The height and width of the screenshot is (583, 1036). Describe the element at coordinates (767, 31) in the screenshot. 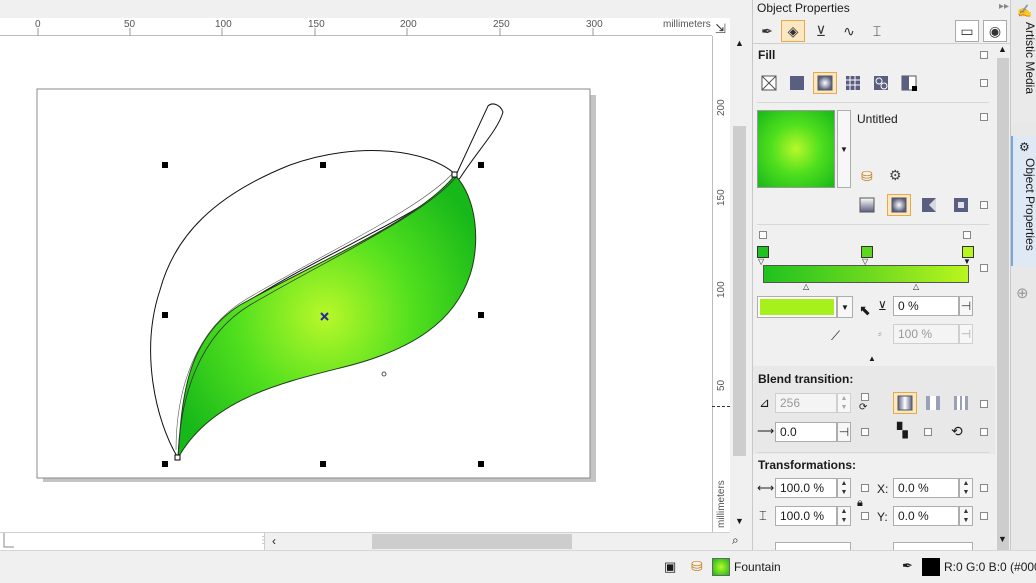

I see `outline-tab-icon: ✒` at that location.